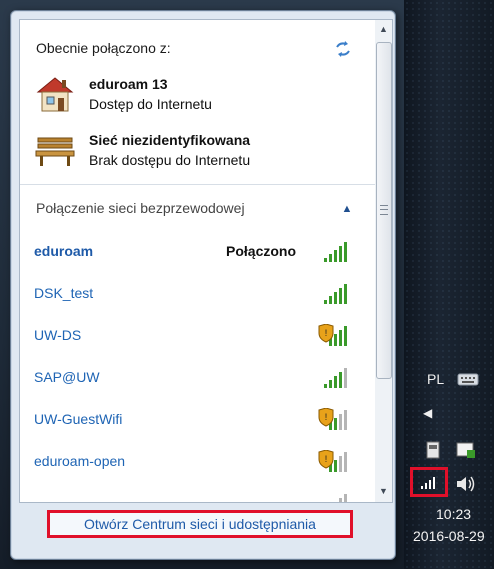 This screenshot has width=494, height=569. I want to click on connection-name: Sieć niezidentyfikowana, so click(170, 140).